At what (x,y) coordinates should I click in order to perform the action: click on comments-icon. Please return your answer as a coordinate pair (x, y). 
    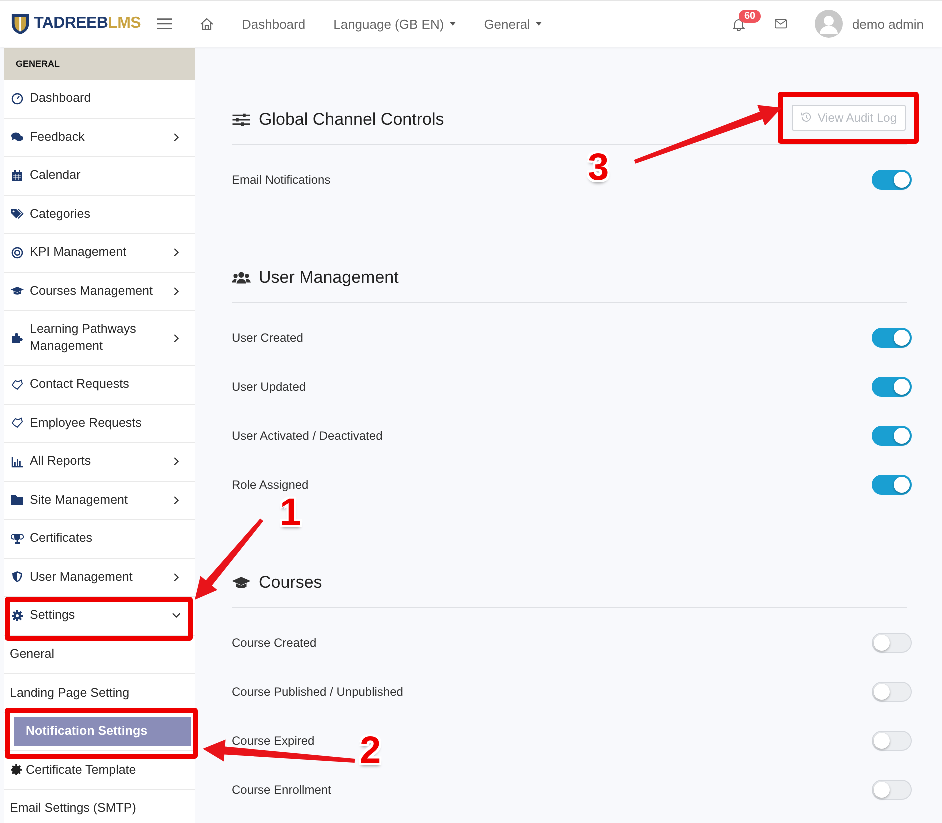
    Looking at the image, I should click on (17, 137).